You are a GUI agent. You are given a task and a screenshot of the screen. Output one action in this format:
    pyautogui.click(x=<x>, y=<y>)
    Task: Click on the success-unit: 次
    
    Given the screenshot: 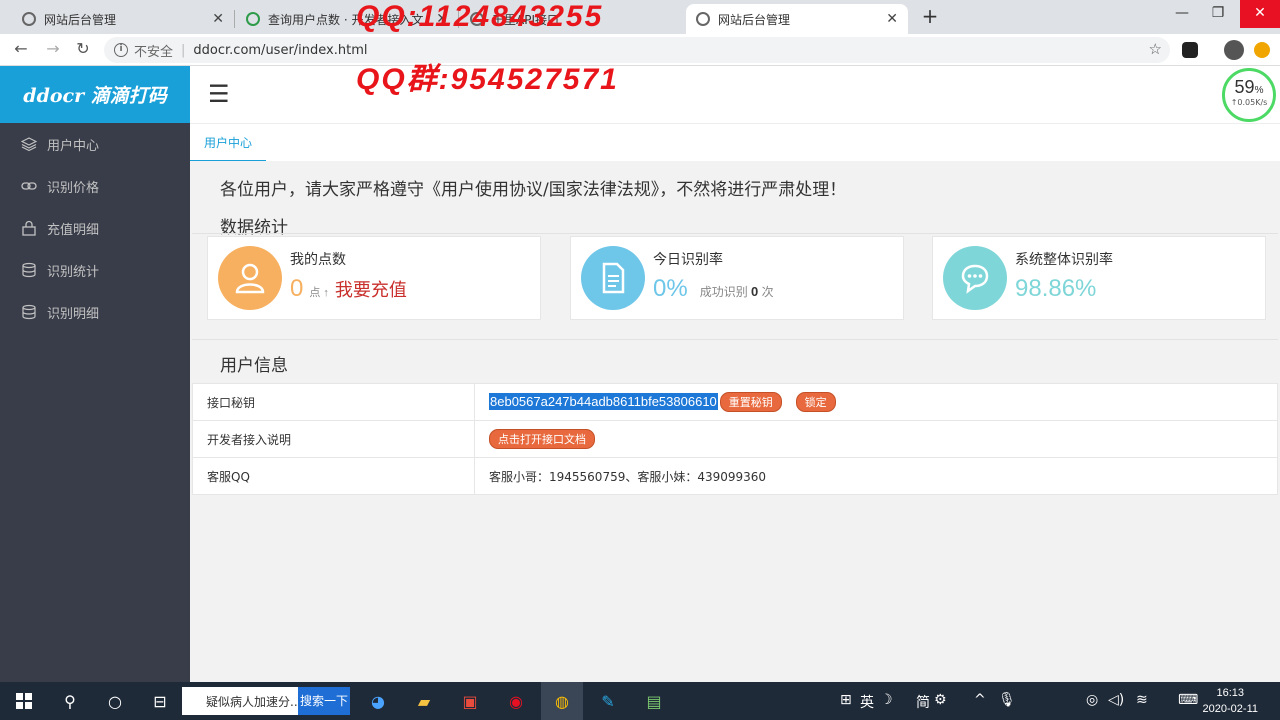 What is the action you would take?
    pyautogui.click(x=767, y=292)
    